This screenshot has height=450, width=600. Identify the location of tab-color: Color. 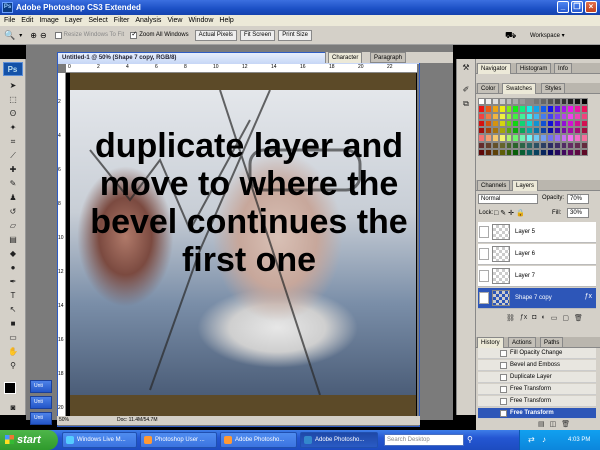
(488, 88).